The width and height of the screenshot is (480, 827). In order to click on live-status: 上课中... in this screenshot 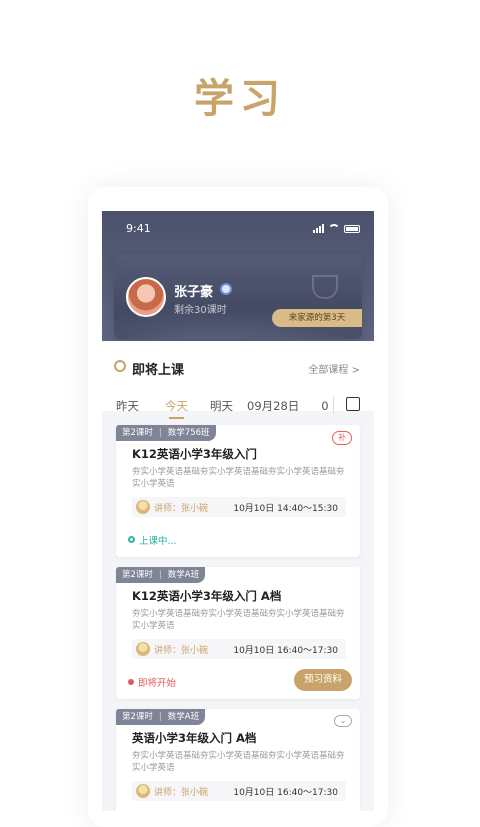, I will do `click(152, 540)`.